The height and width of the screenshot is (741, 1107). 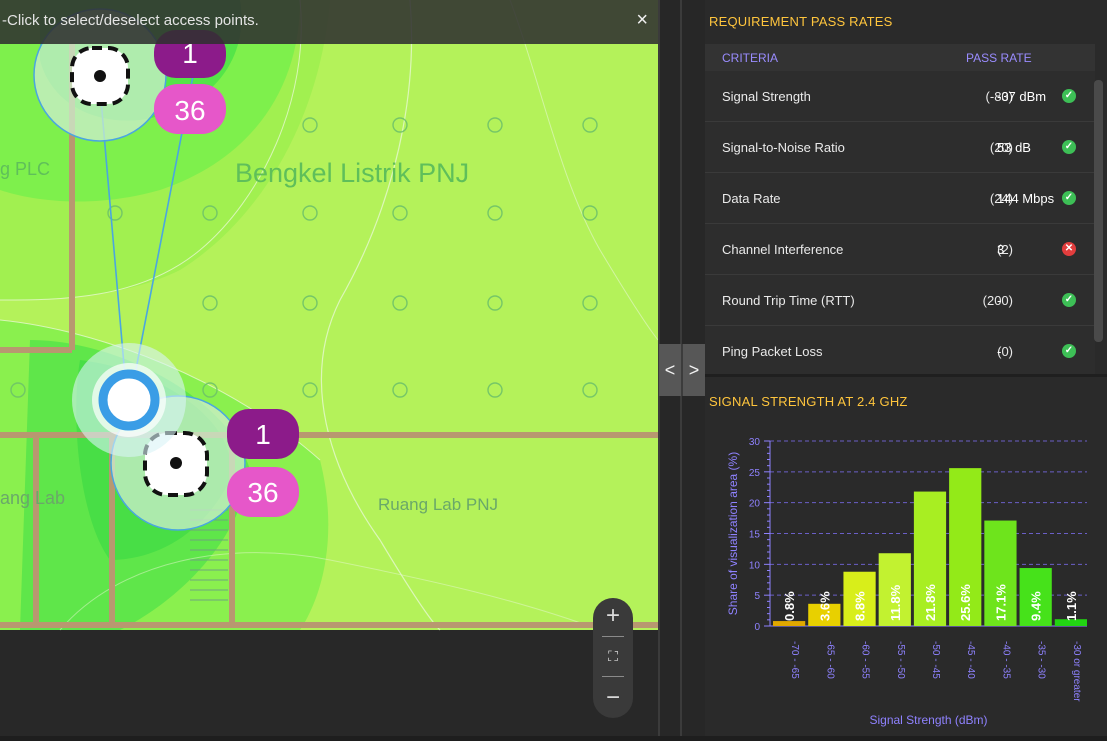 What do you see at coordinates (751, 198) in the screenshot?
I see `criteria-name: Data Rate` at bounding box center [751, 198].